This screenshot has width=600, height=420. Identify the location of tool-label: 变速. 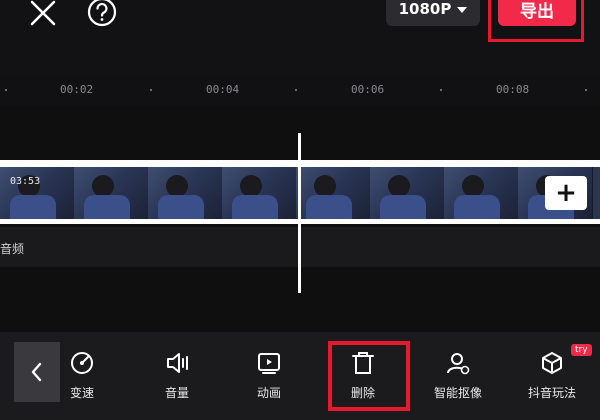
(81, 393).